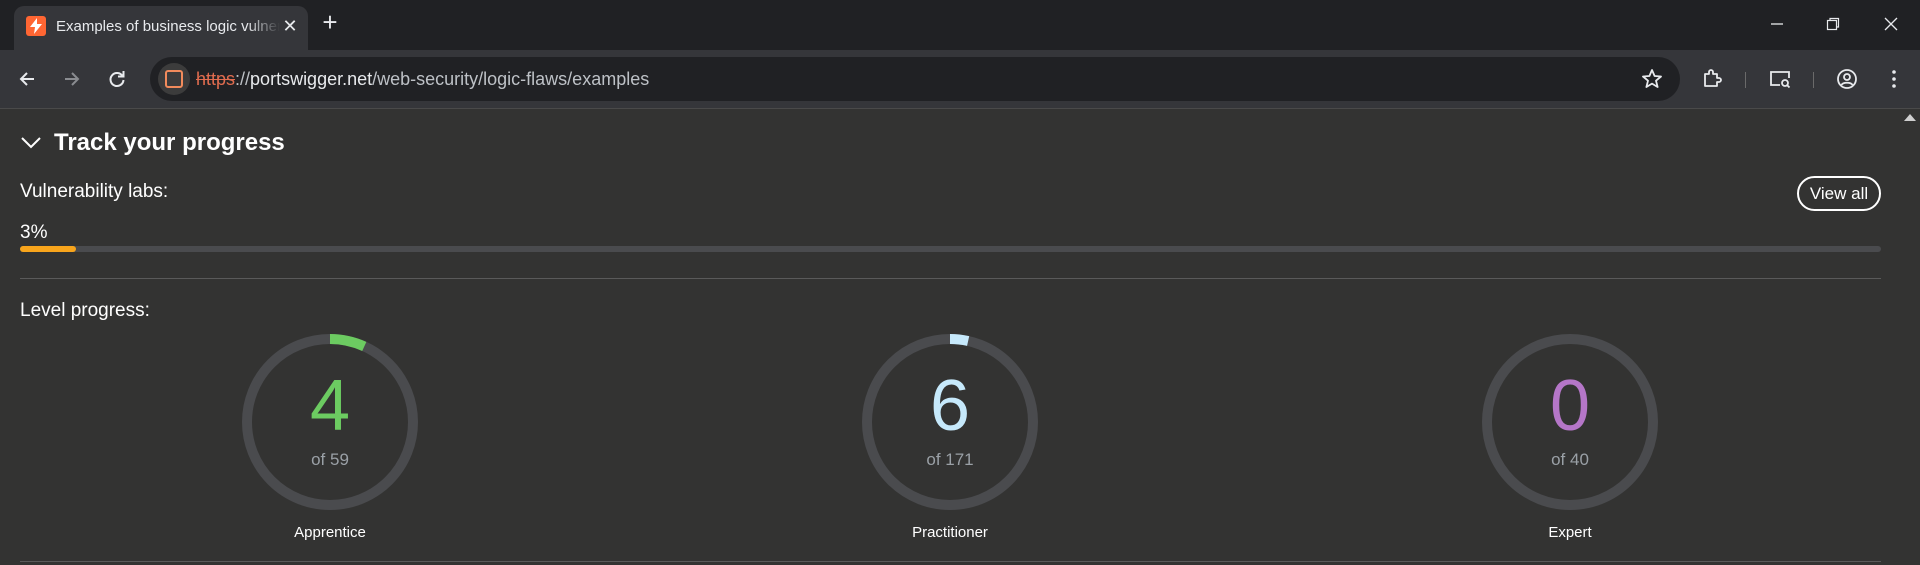 The image size is (1920, 565). I want to click on practitioner-label: Practitioner, so click(950, 532).